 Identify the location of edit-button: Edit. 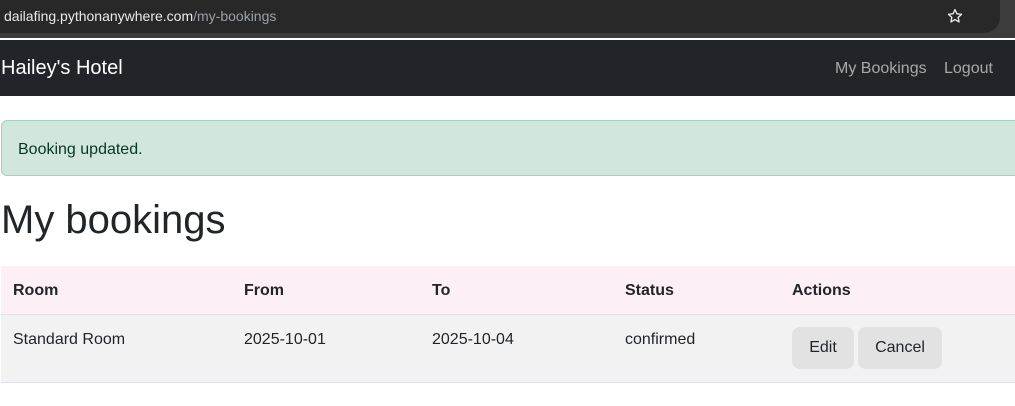
(823, 348).